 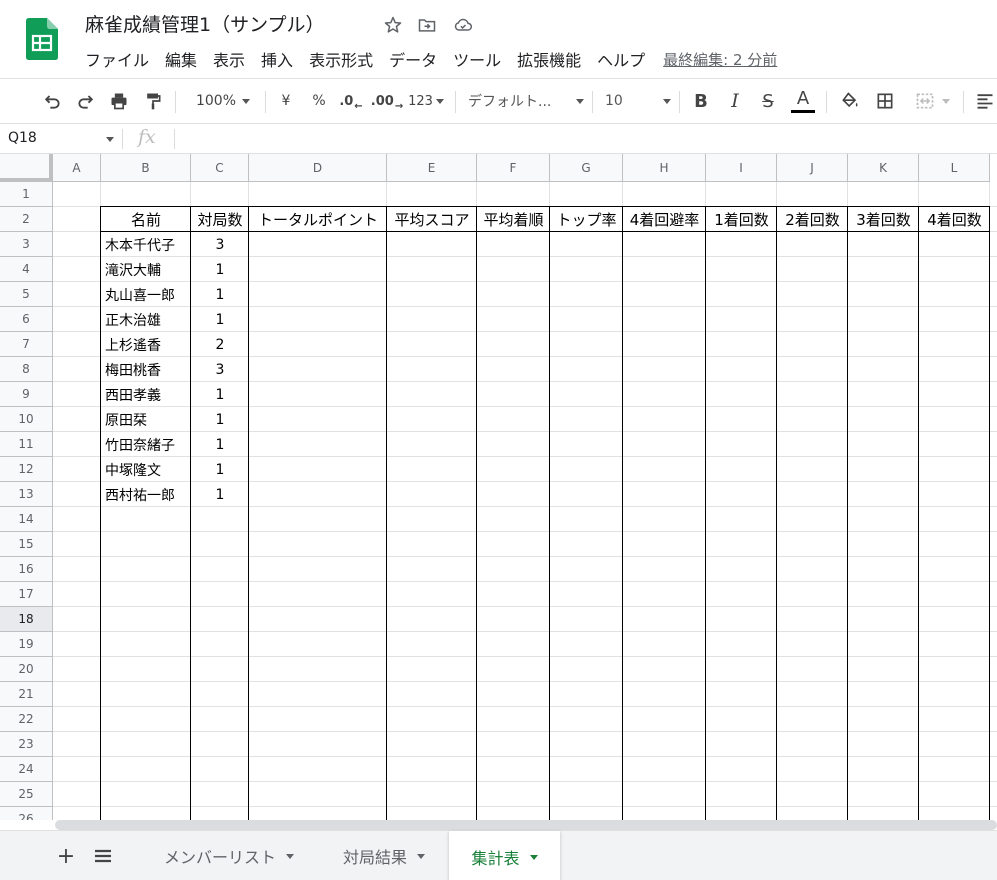 I want to click on menu-format: 表示形式, so click(x=341, y=59).